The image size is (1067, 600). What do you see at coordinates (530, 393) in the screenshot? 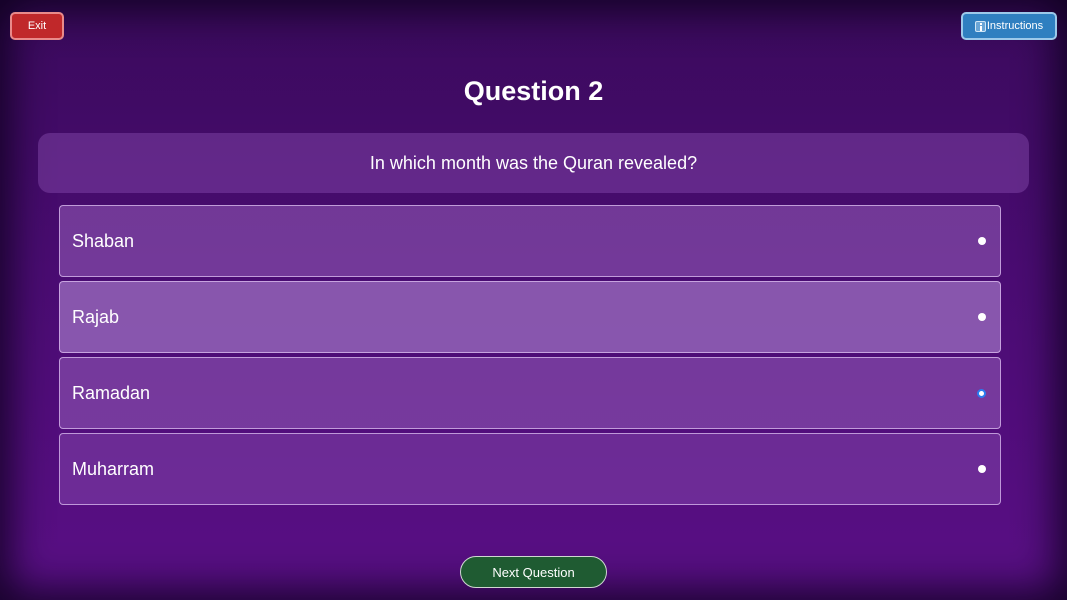
I see `answer-option-ramadan: Ramadan` at bounding box center [530, 393].